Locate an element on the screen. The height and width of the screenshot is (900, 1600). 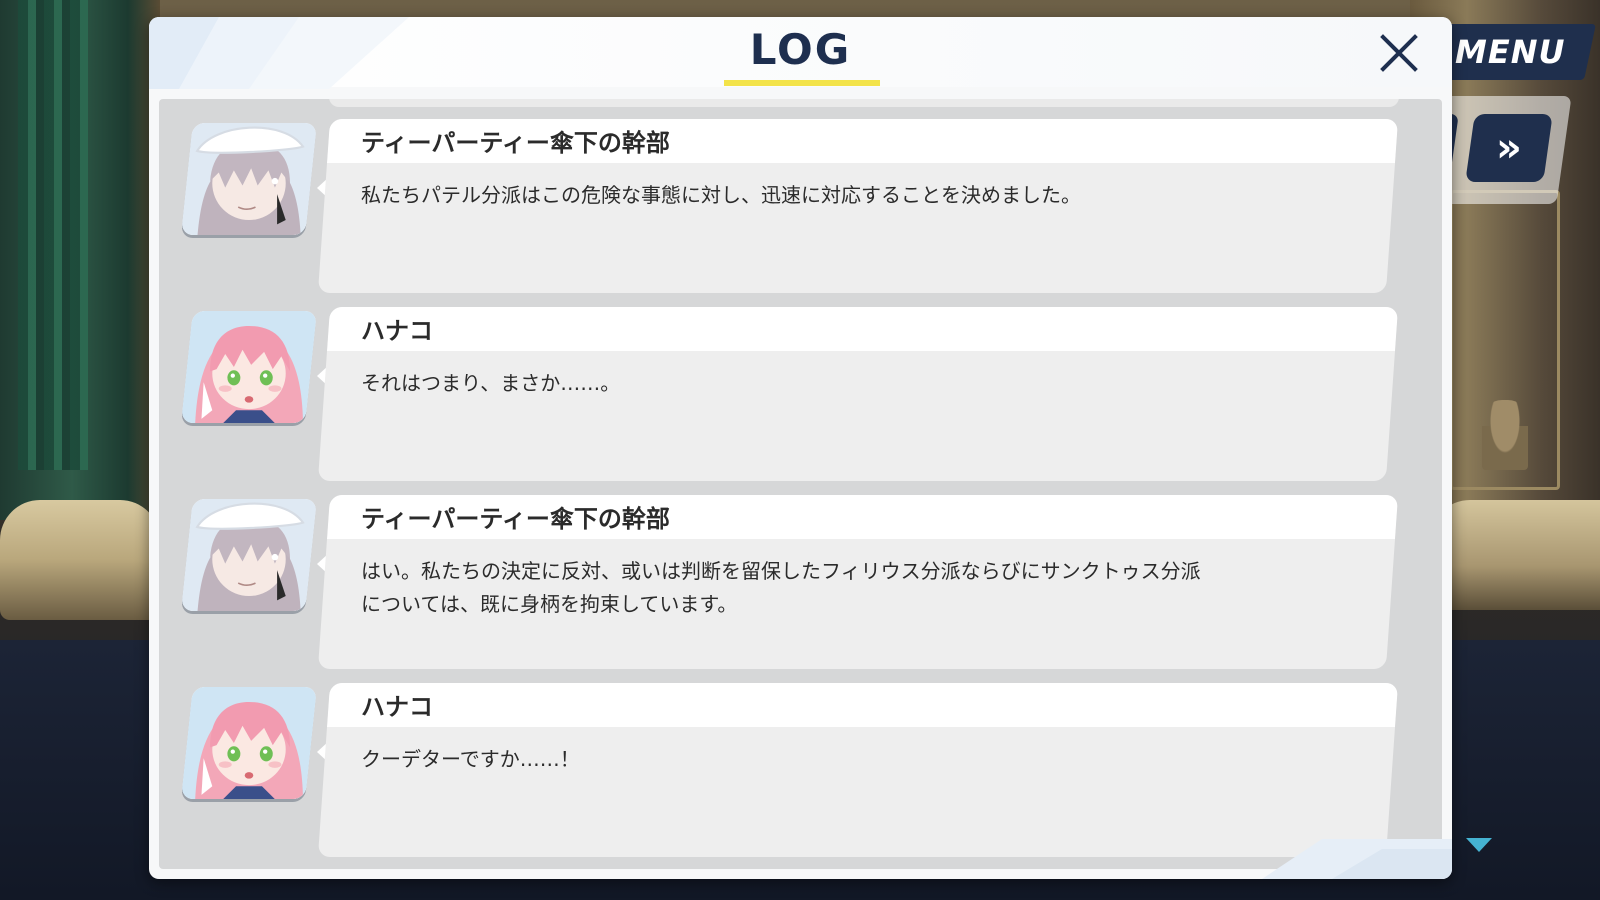
dialogue-text: それはつまり、まさか……。 is located at coordinates (491, 383).